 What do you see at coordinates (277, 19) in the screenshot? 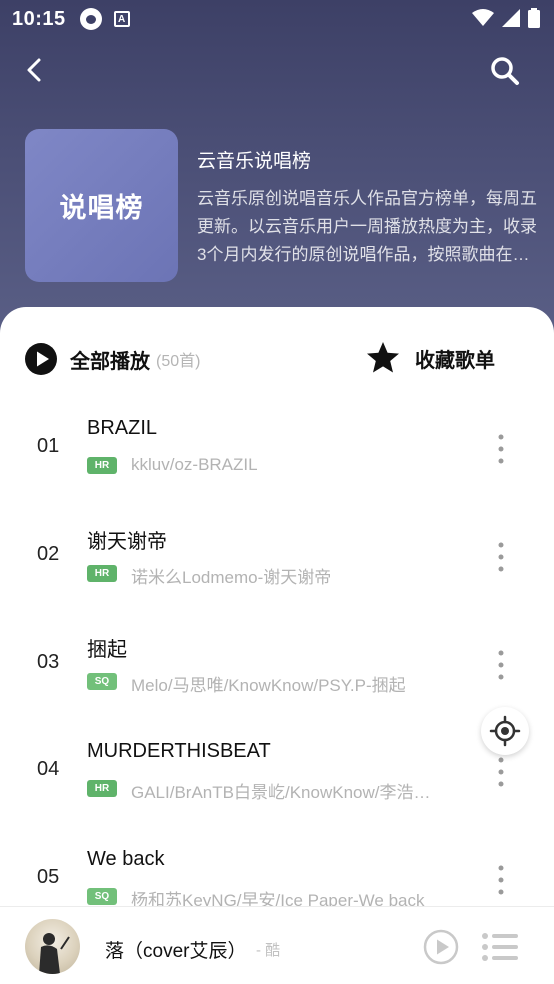
I see `status-bar: 10:15 A` at bounding box center [277, 19].